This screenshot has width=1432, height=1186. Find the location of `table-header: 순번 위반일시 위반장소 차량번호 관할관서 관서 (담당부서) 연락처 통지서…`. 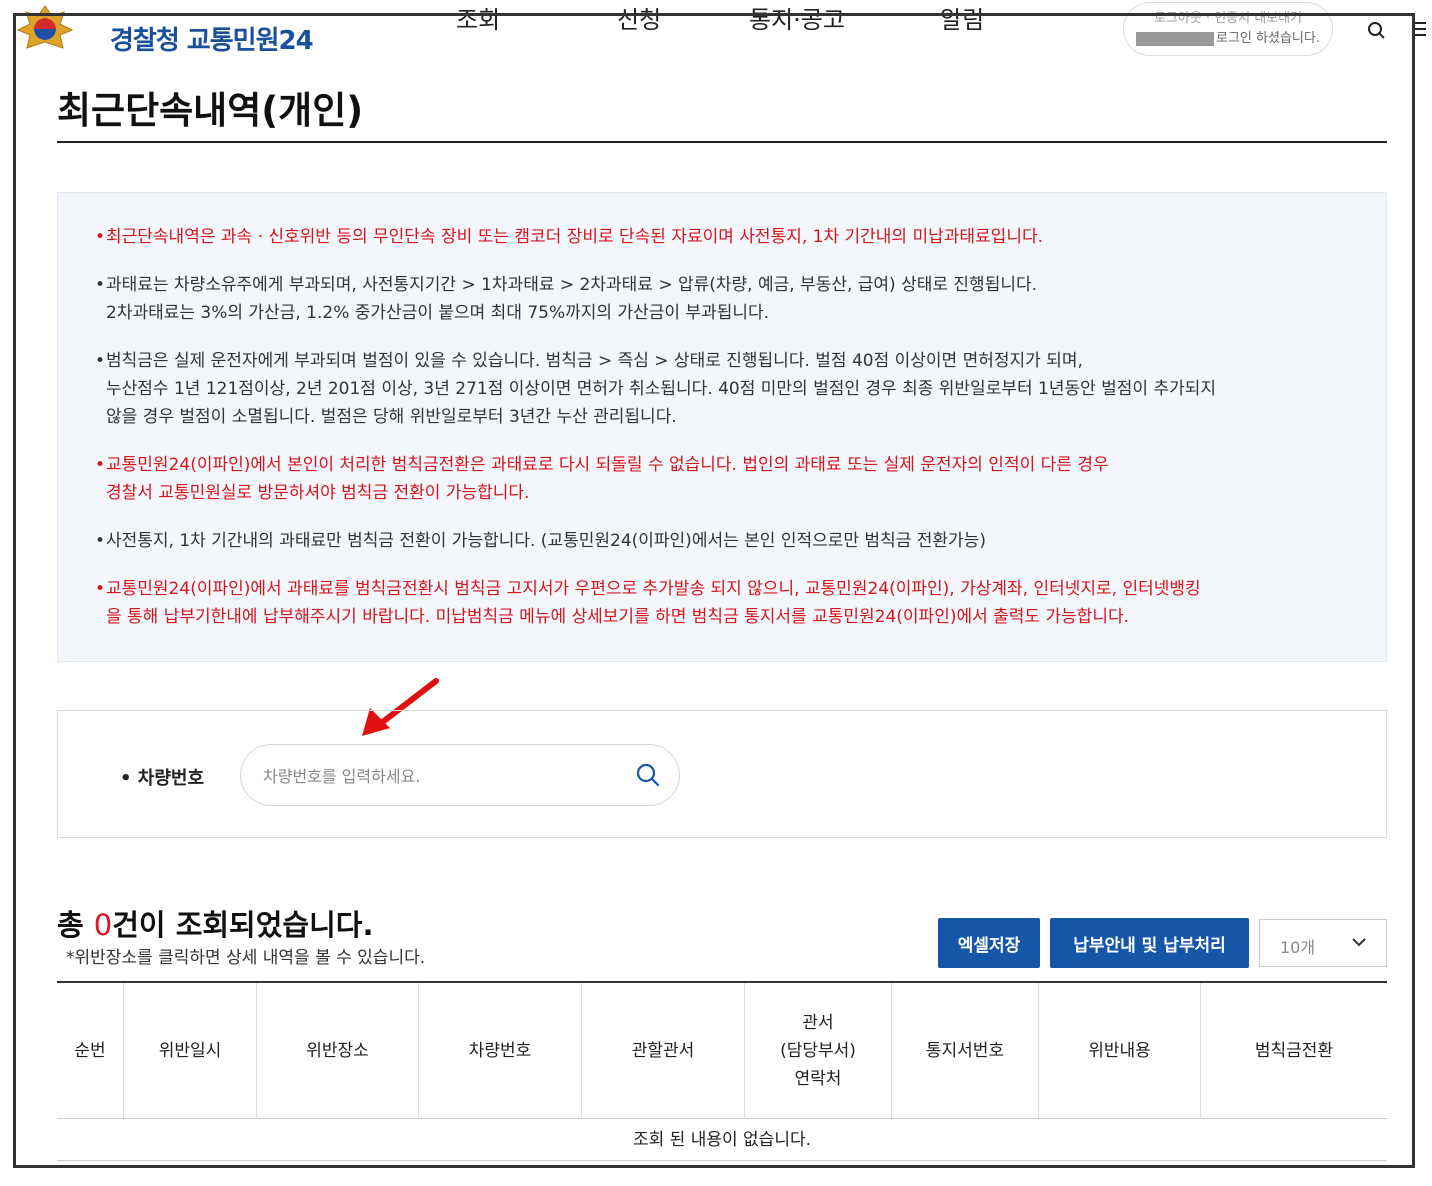

table-header: 순번 위반일시 위반장소 차량번호 관할관서 관서 (담당부서) 연락처 통지서… is located at coordinates (722, 1051).